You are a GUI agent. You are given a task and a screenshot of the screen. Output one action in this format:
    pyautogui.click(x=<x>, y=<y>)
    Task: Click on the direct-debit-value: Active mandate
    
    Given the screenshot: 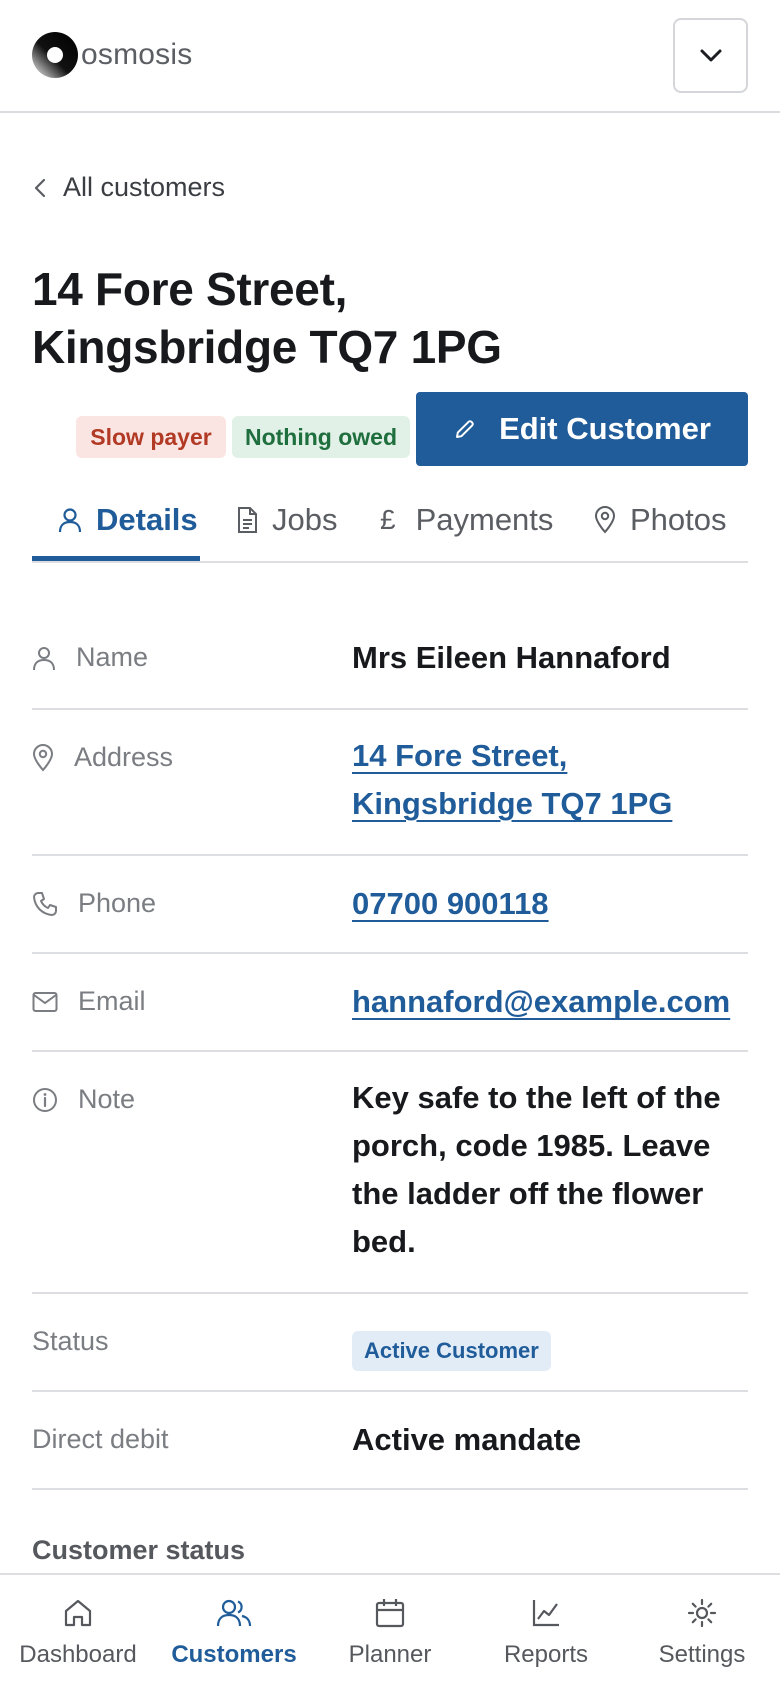 What is the action you would take?
    pyautogui.click(x=467, y=1439)
    